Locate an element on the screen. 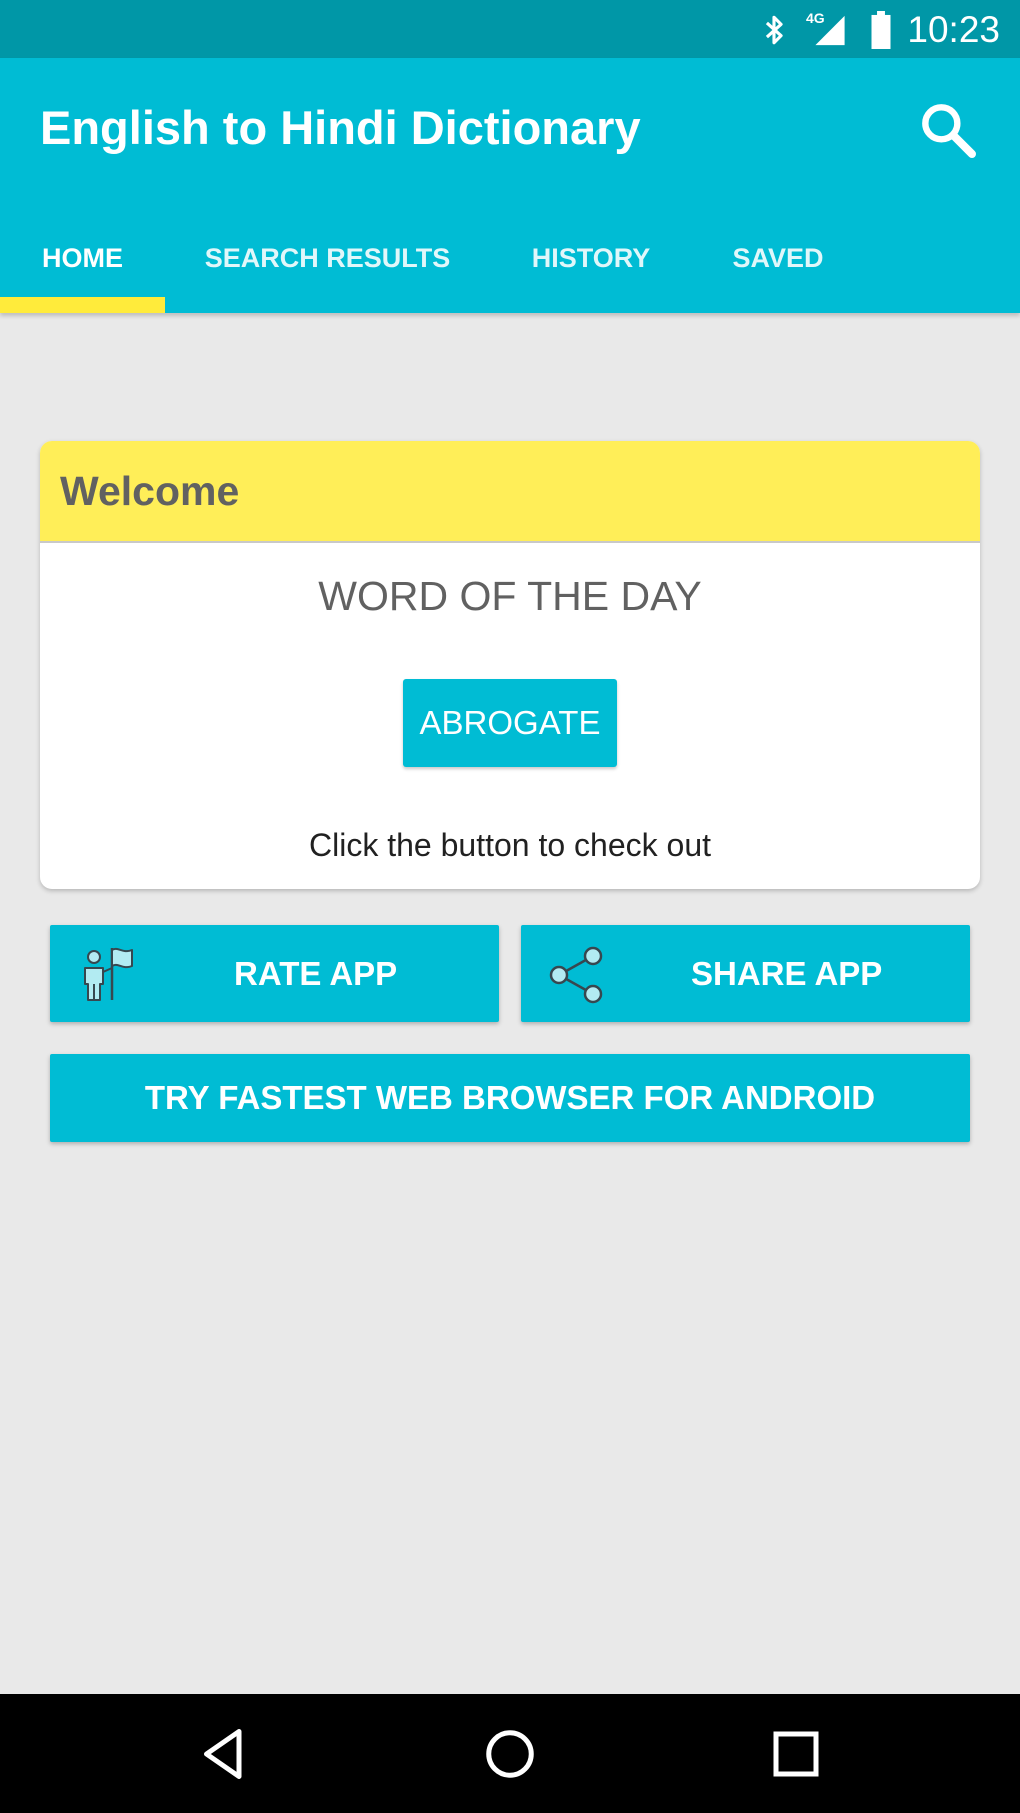 The height and width of the screenshot is (1813, 1020). share-icon is located at coordinates (576, 975).